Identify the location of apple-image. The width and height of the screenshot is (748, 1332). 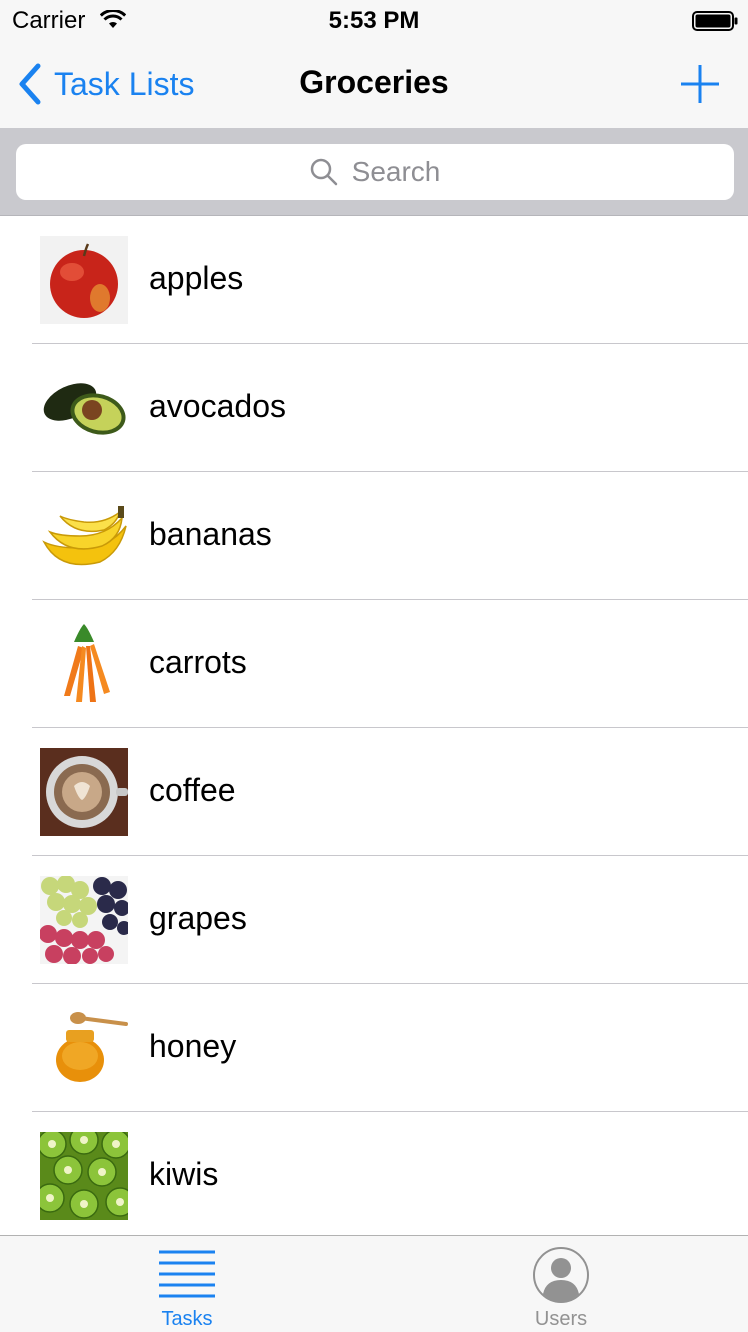
(84, 280).